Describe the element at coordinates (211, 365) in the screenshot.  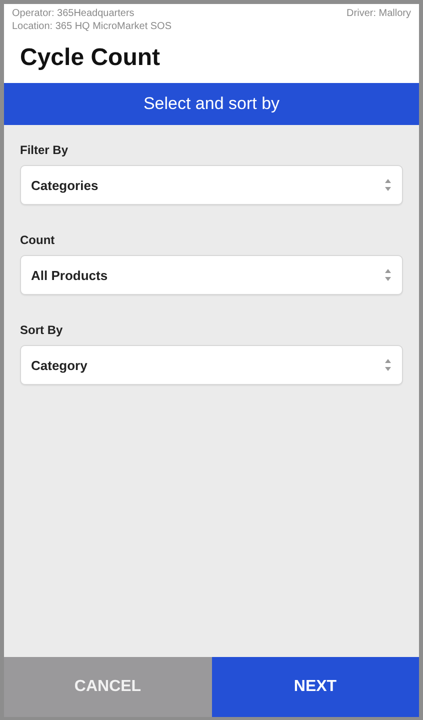
I see `select-field: Category` at that location.